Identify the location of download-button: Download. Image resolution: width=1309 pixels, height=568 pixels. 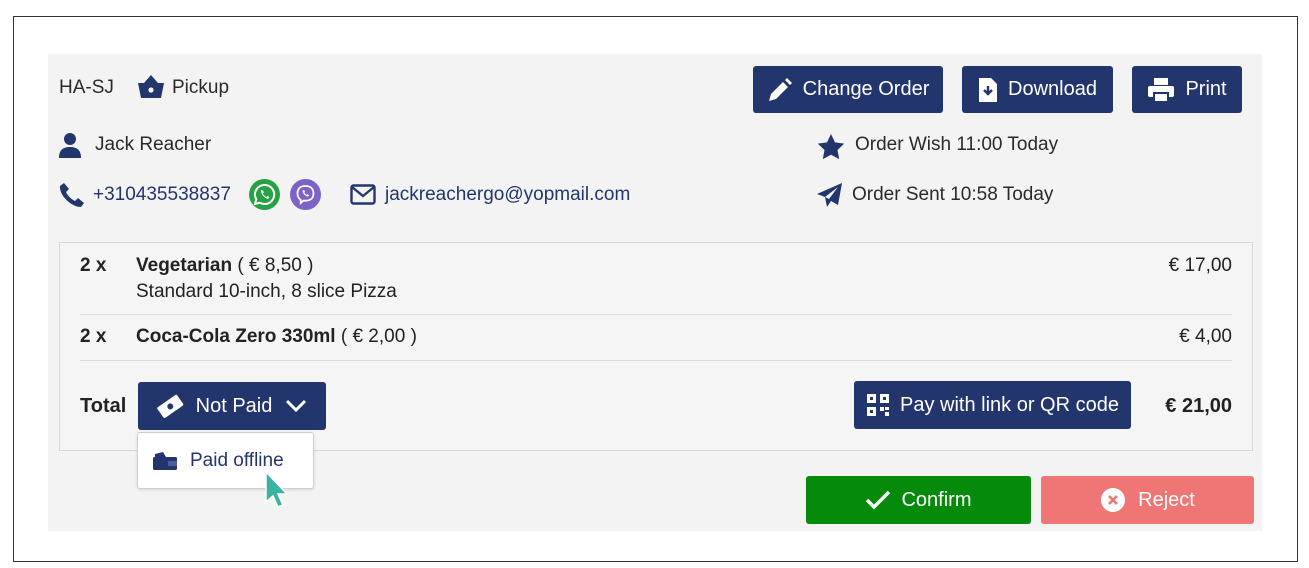
(1037, 89).